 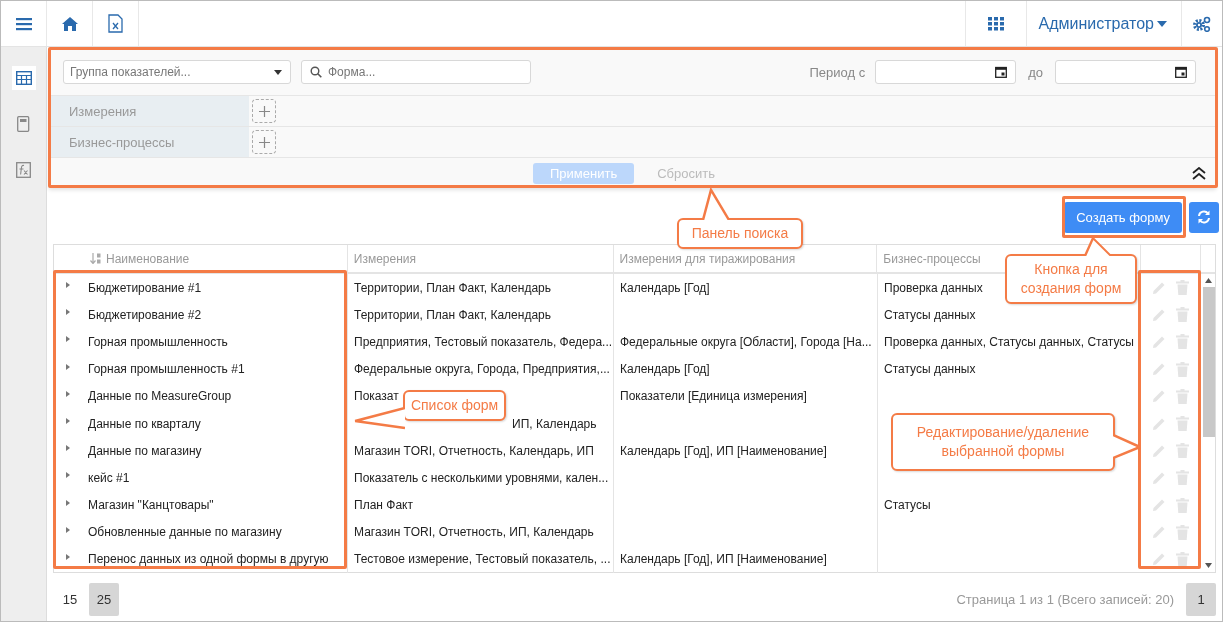 I want to click on table-cell: Данные по кварталу, so click(x=144, y=423).